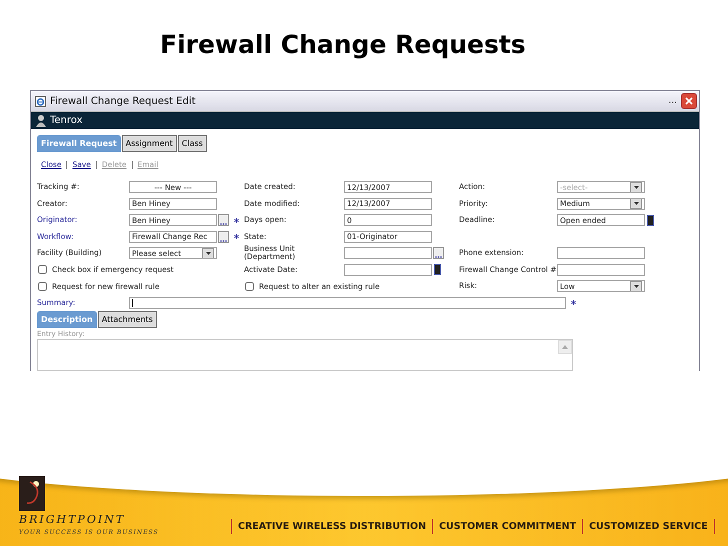  Describe the element at coordinates (41, 120) in the screenshot. I see `mascot-icon` at that location.